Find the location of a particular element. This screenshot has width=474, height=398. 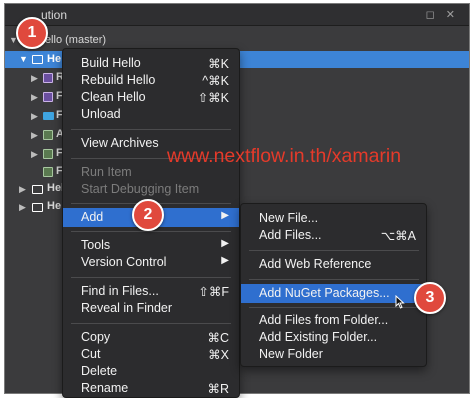

submenu-item-add-web-reference: Add Web Reference is located at coordinates (333, 264).